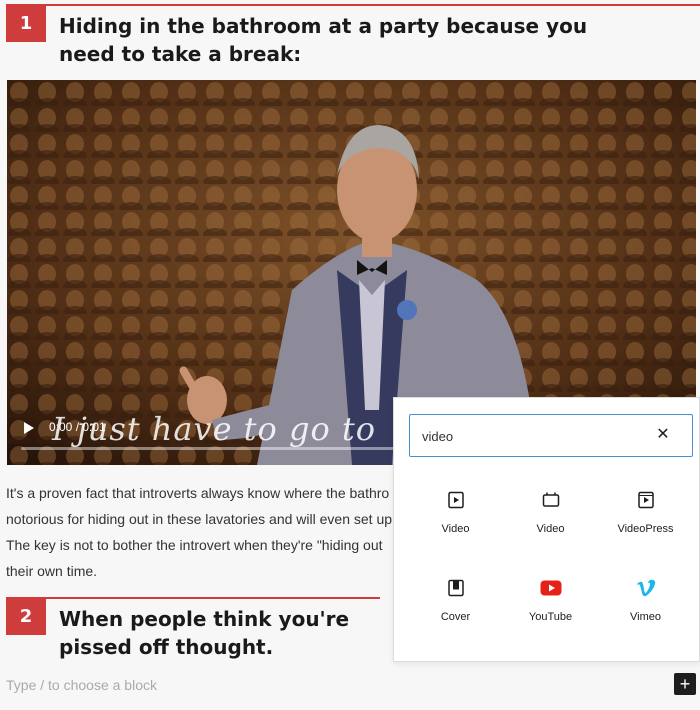 This screenshot has height=710, width=700. Describe the element at coordinates (455, 617) in the screenshot. I see `block-option-label: Cover` at that location.